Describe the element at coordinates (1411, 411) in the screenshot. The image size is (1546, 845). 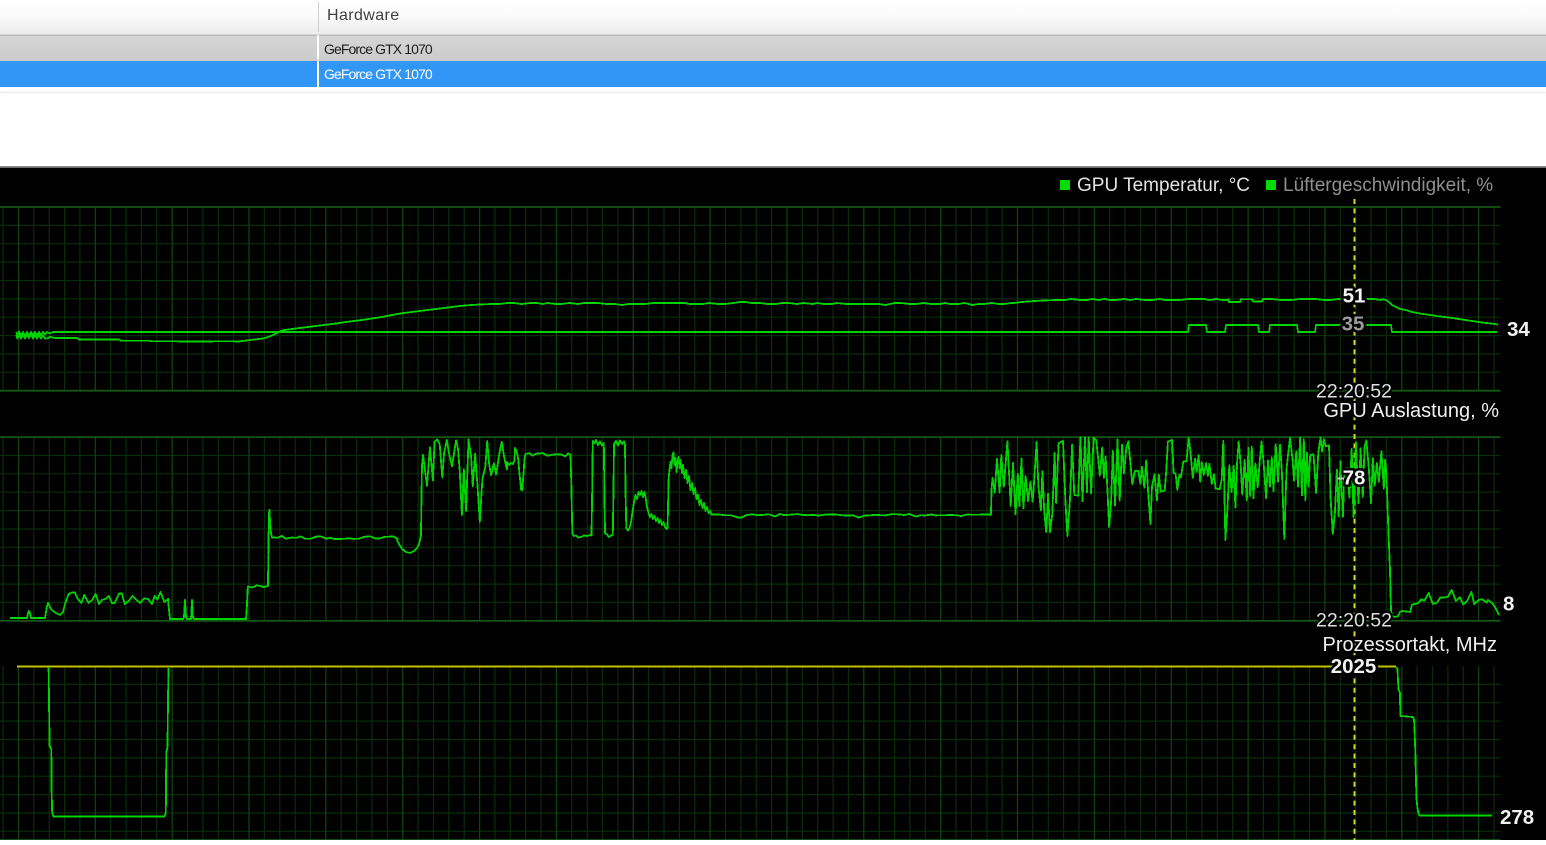
I see `svg-text: GPU Auslastung, %` at that location.